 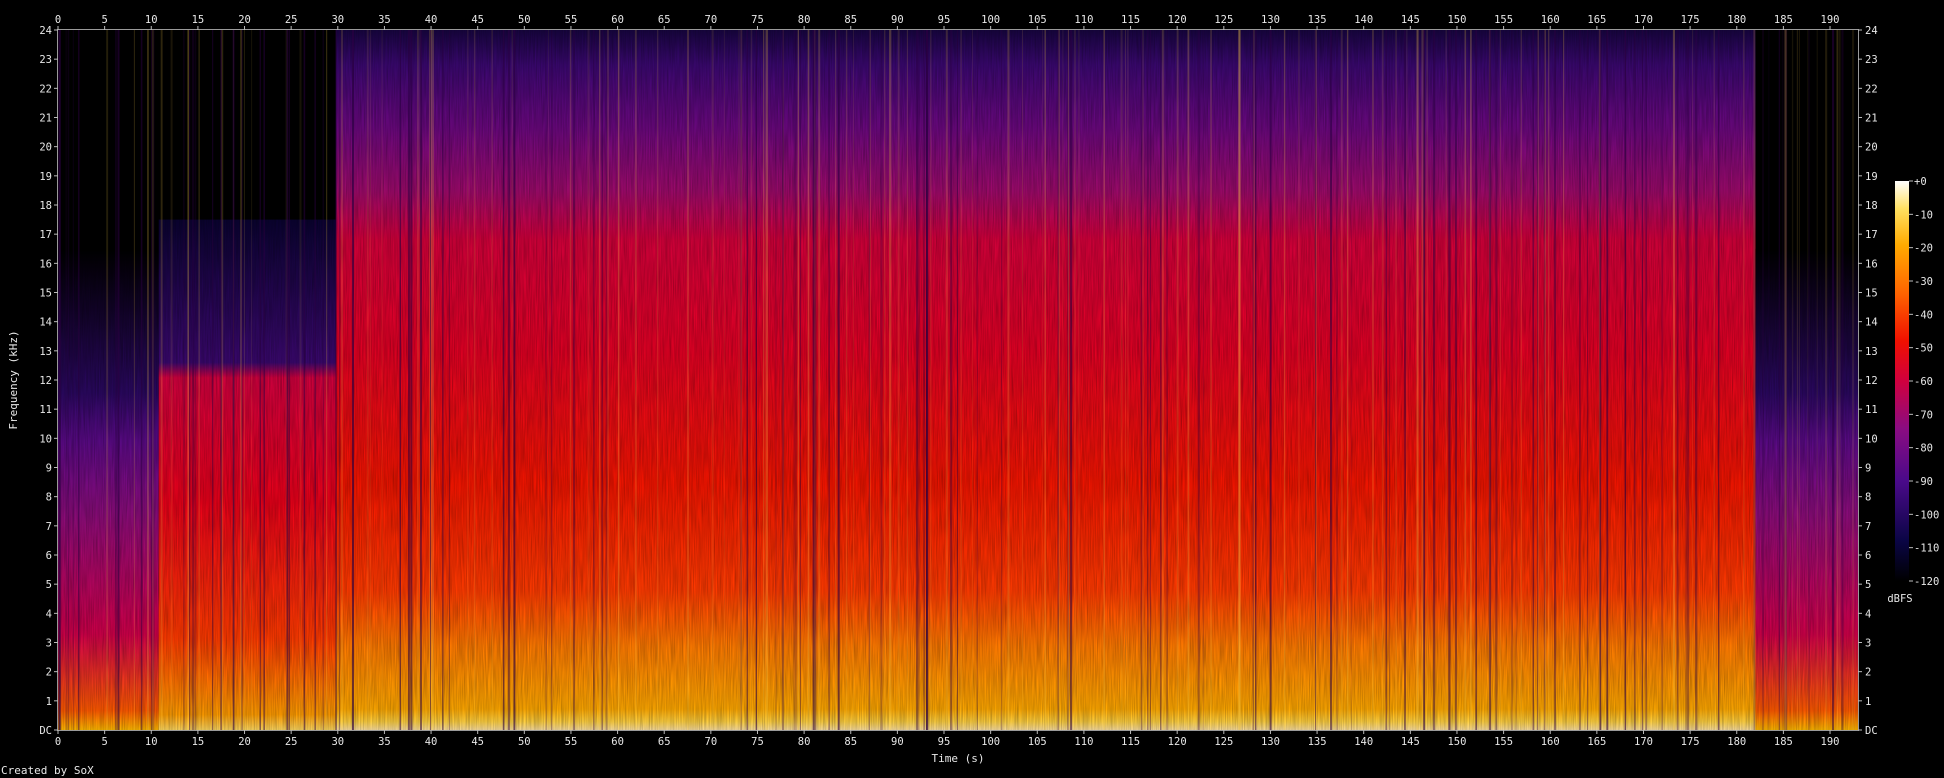 I want to click on colorbar-gradient, so click(x=1902, y=381).